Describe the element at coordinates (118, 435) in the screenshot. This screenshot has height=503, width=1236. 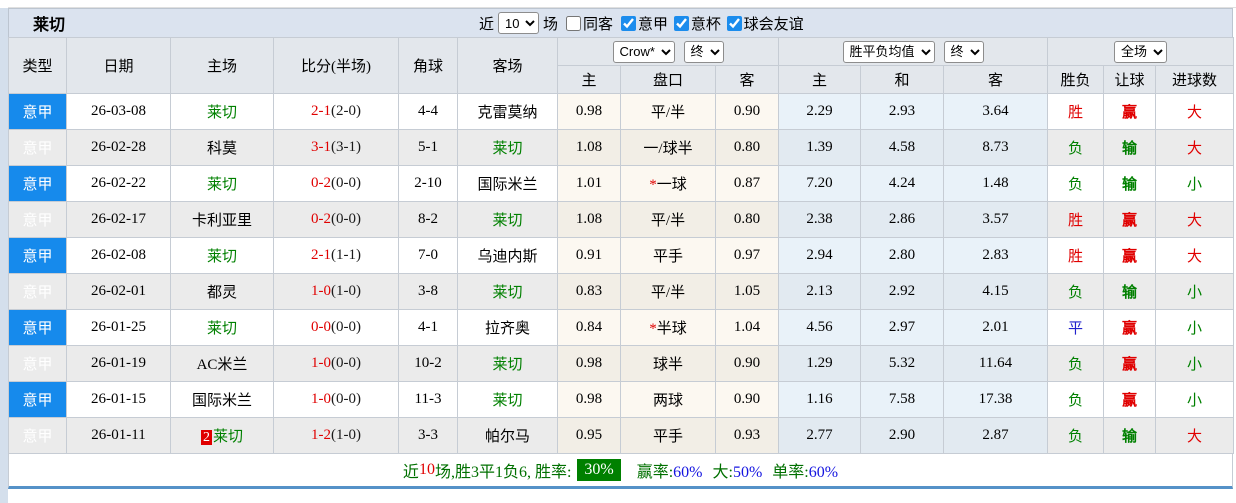
I see `match-date: 26-01-11` at that location.